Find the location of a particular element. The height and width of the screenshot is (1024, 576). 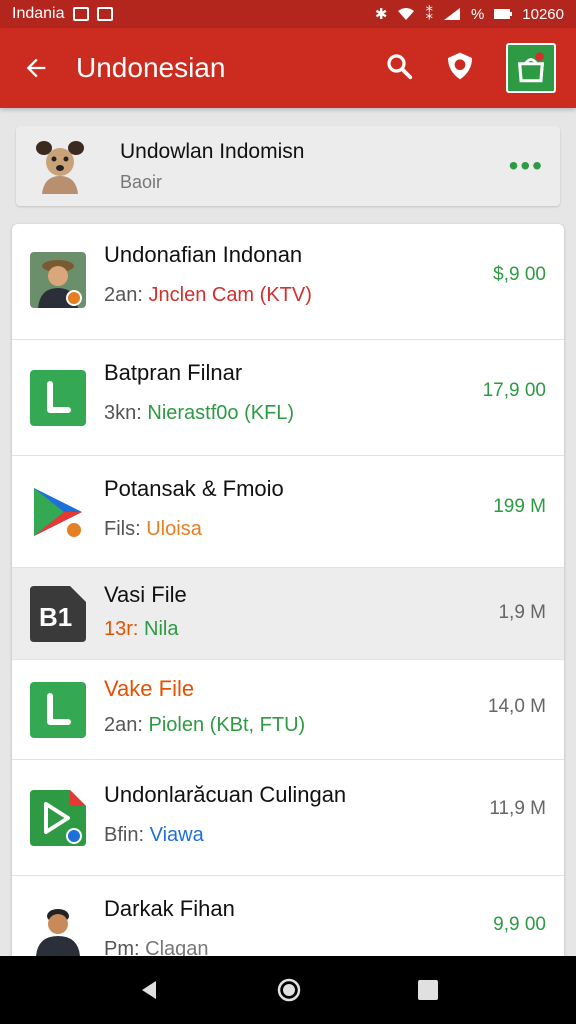

item-size: 11,9 M is located at coordinates (517, 808).